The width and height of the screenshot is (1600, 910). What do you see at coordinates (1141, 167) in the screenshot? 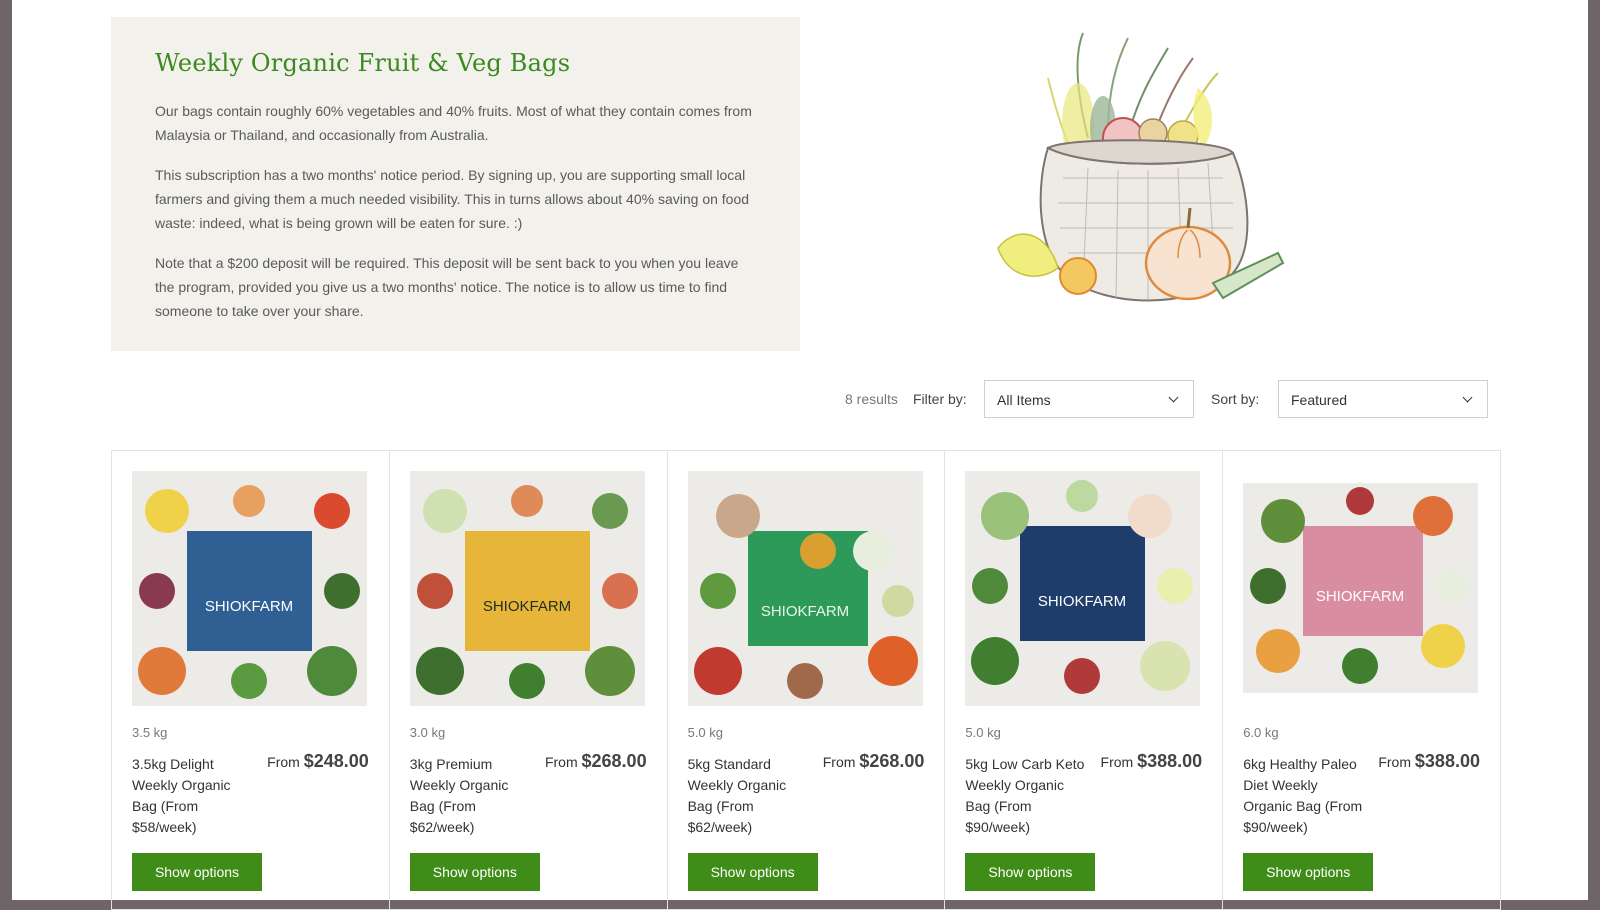
I see `vegetable-sack-illustration` at bounding box center [1141, 167].